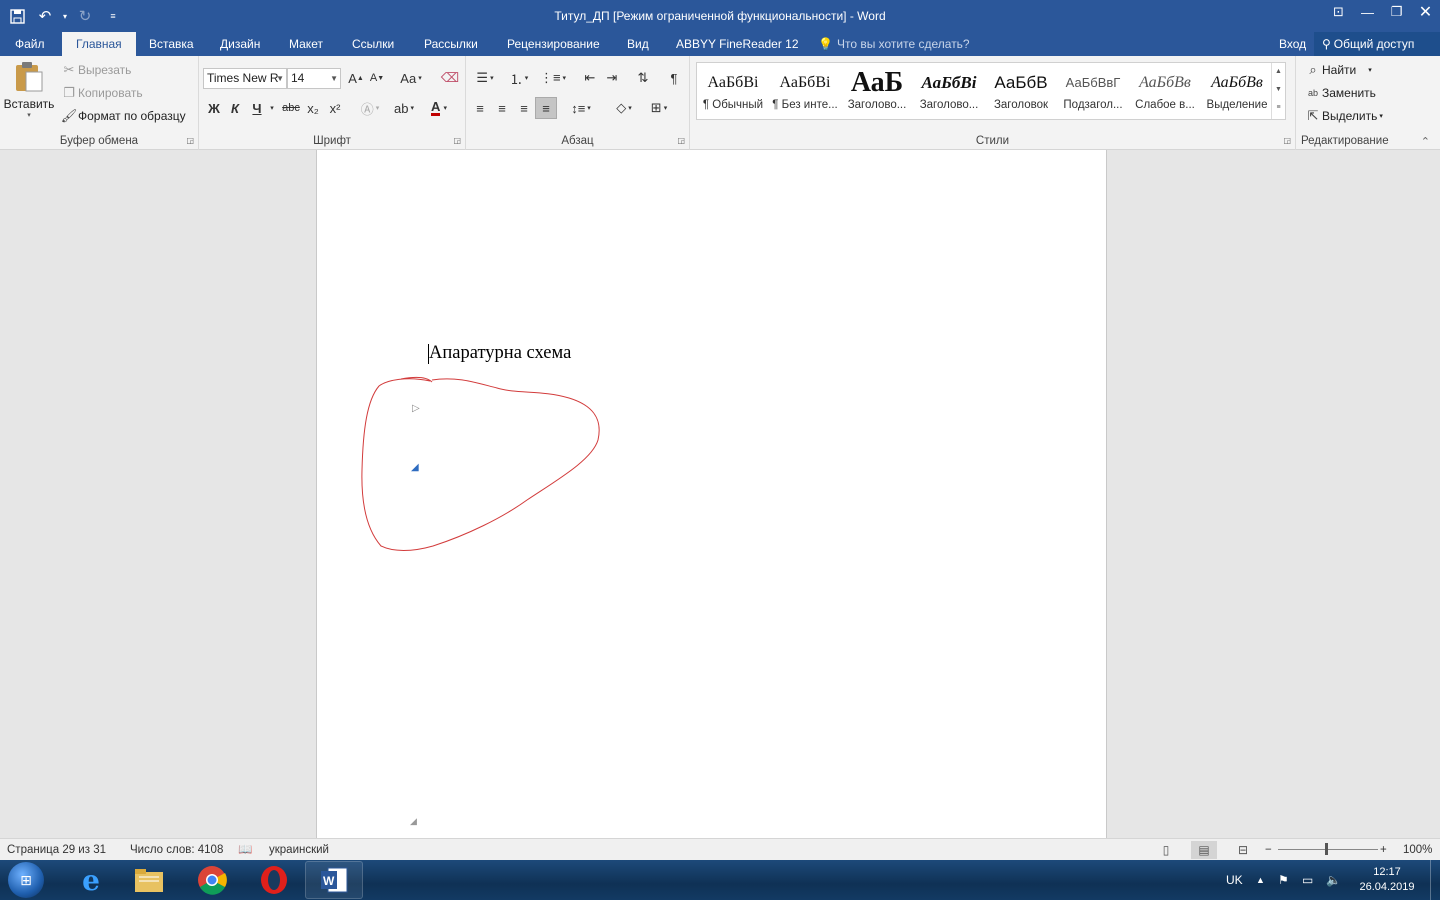  What do you see at coordinates (190, 140) in the screenshot?
I see `clipboard-launcher-icon: ◲` at bounding box center [190, 140].